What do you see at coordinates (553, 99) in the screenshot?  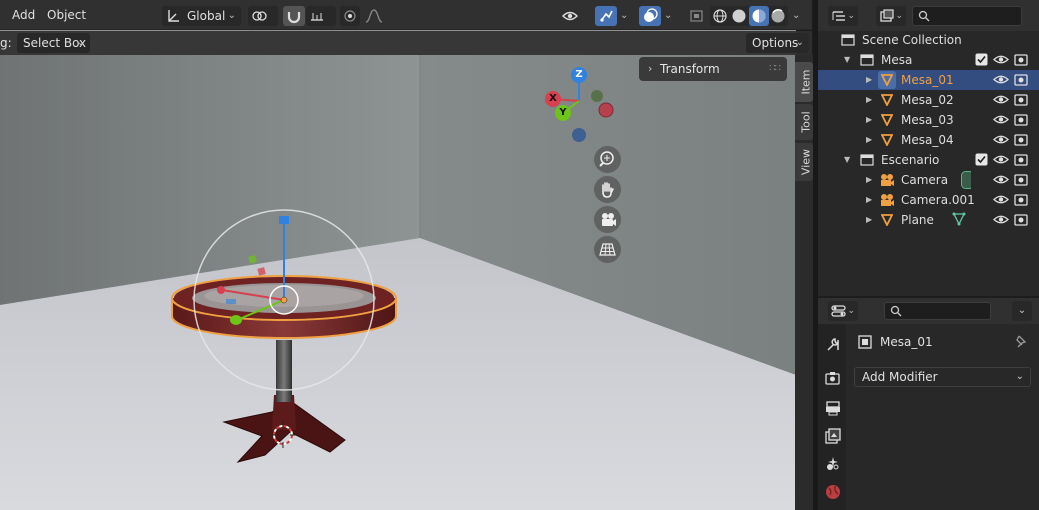 I see `axis-x-icon: X` at bounding box center [553, 99].